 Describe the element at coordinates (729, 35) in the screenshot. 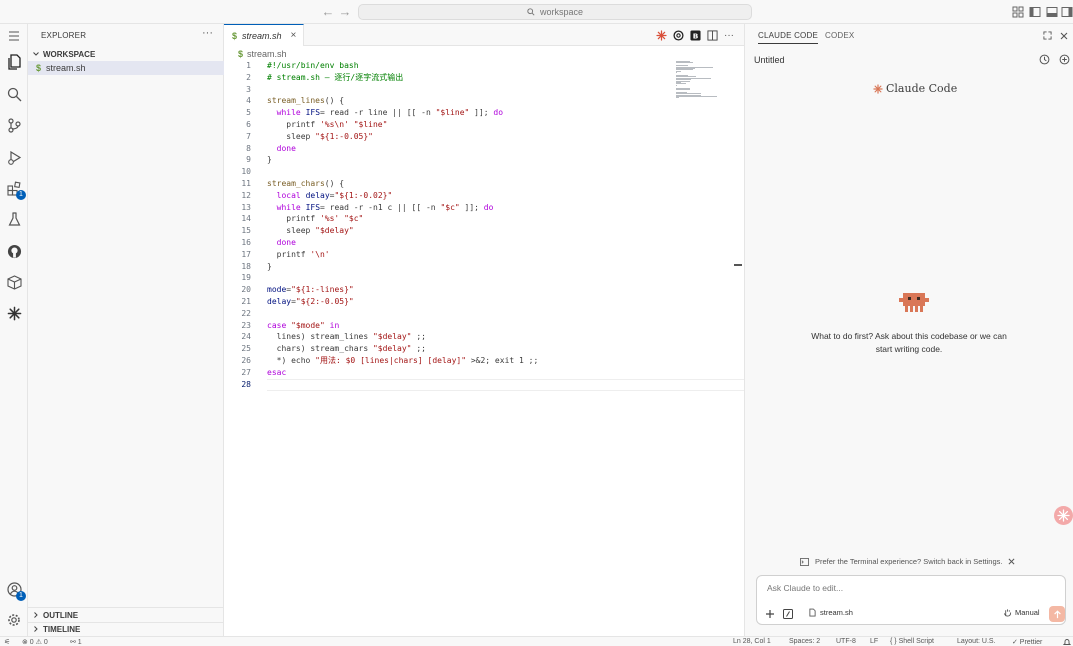

I see `more-actions-icon: ···` at that location.